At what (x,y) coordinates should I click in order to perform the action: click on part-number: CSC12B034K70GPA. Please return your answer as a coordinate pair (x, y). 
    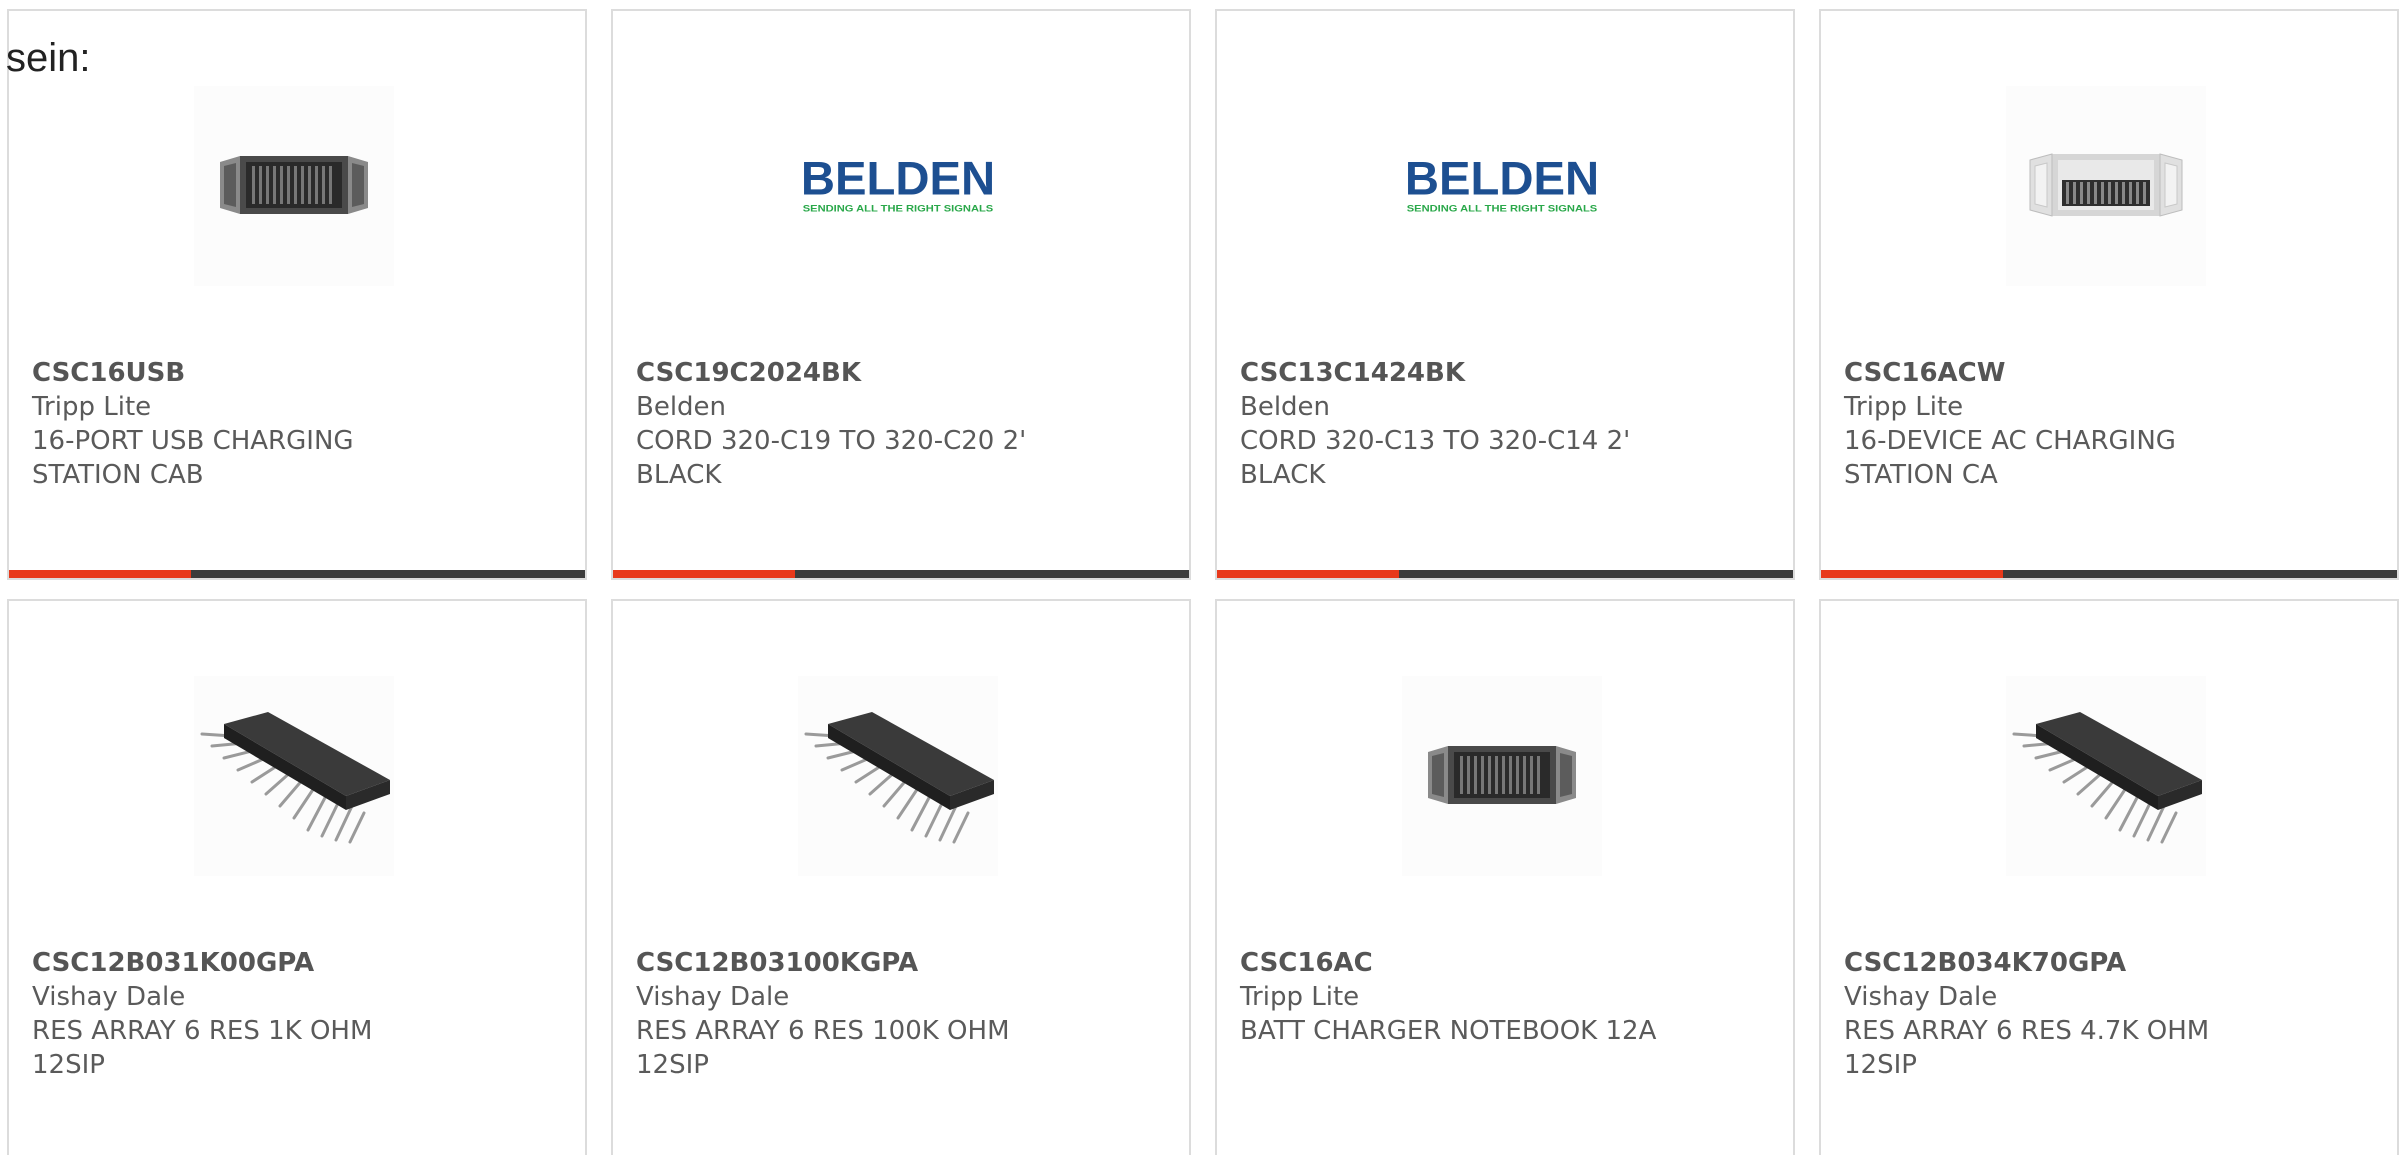
    Looking at the image, I should click on (2104, 963).